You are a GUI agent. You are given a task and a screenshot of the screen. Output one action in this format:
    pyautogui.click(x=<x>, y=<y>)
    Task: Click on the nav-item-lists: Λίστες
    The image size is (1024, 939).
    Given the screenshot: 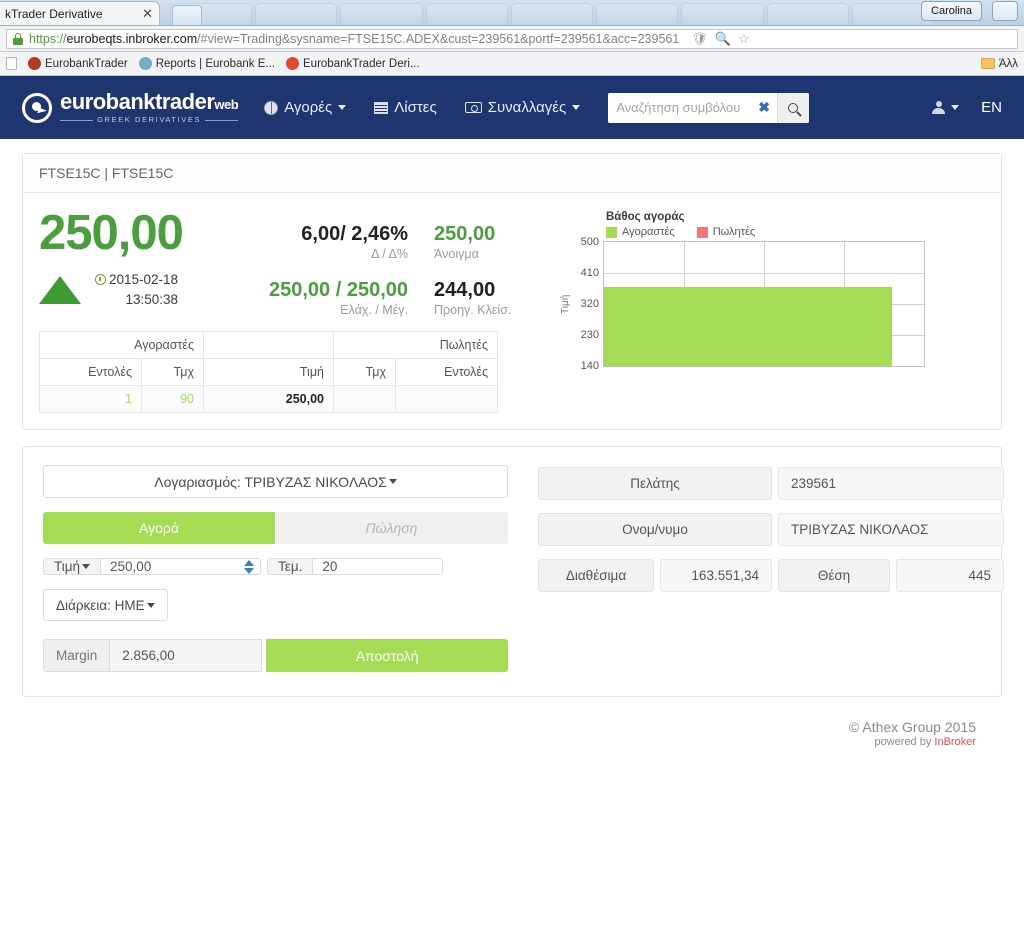 What is the action you would take?
    pyautogui.click(x=405, y=107)
    